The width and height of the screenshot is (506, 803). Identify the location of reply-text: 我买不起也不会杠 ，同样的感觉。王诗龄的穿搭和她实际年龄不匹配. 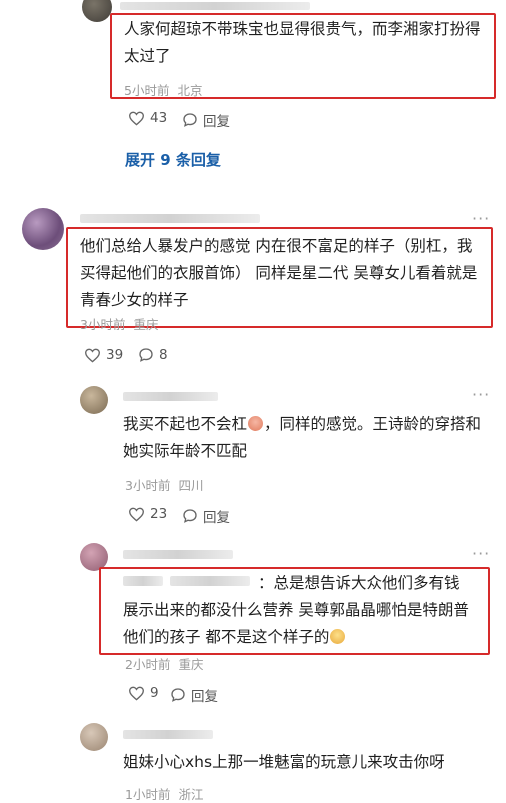
(303, 438).